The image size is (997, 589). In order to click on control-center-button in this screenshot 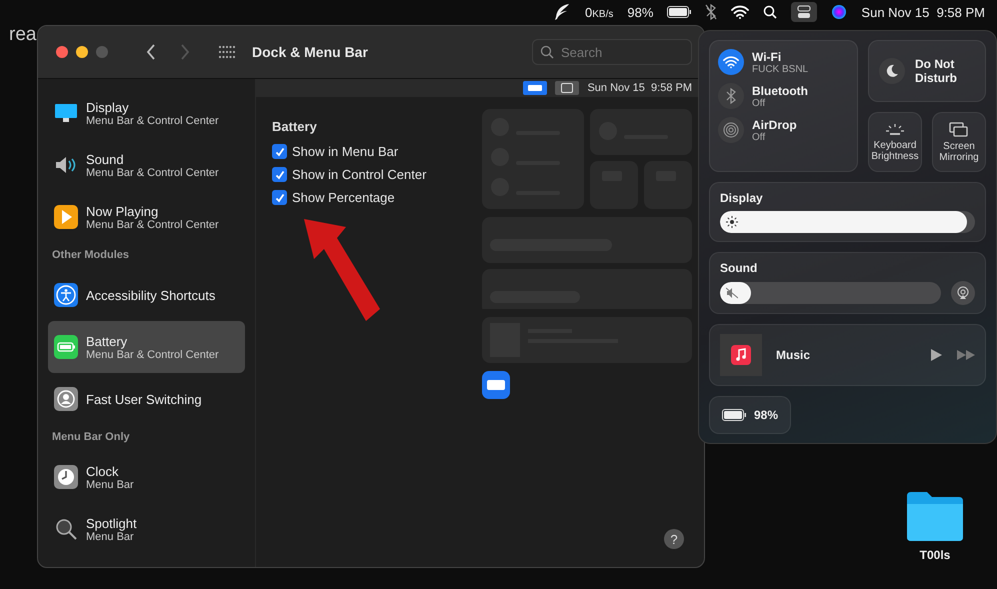, I will do `click(804, 12)`.